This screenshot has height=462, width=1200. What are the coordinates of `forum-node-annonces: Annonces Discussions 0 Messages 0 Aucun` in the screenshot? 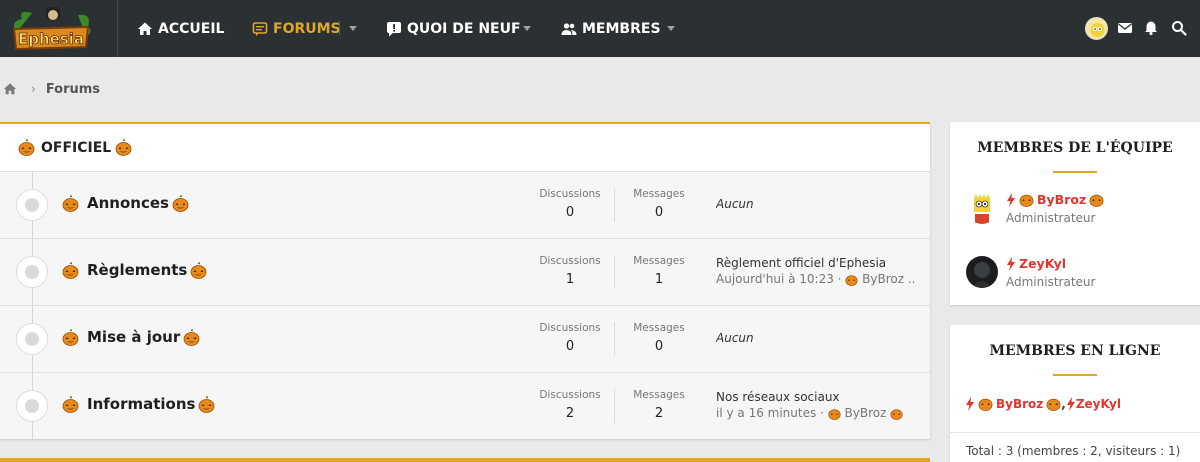 It's located at (465, 205).